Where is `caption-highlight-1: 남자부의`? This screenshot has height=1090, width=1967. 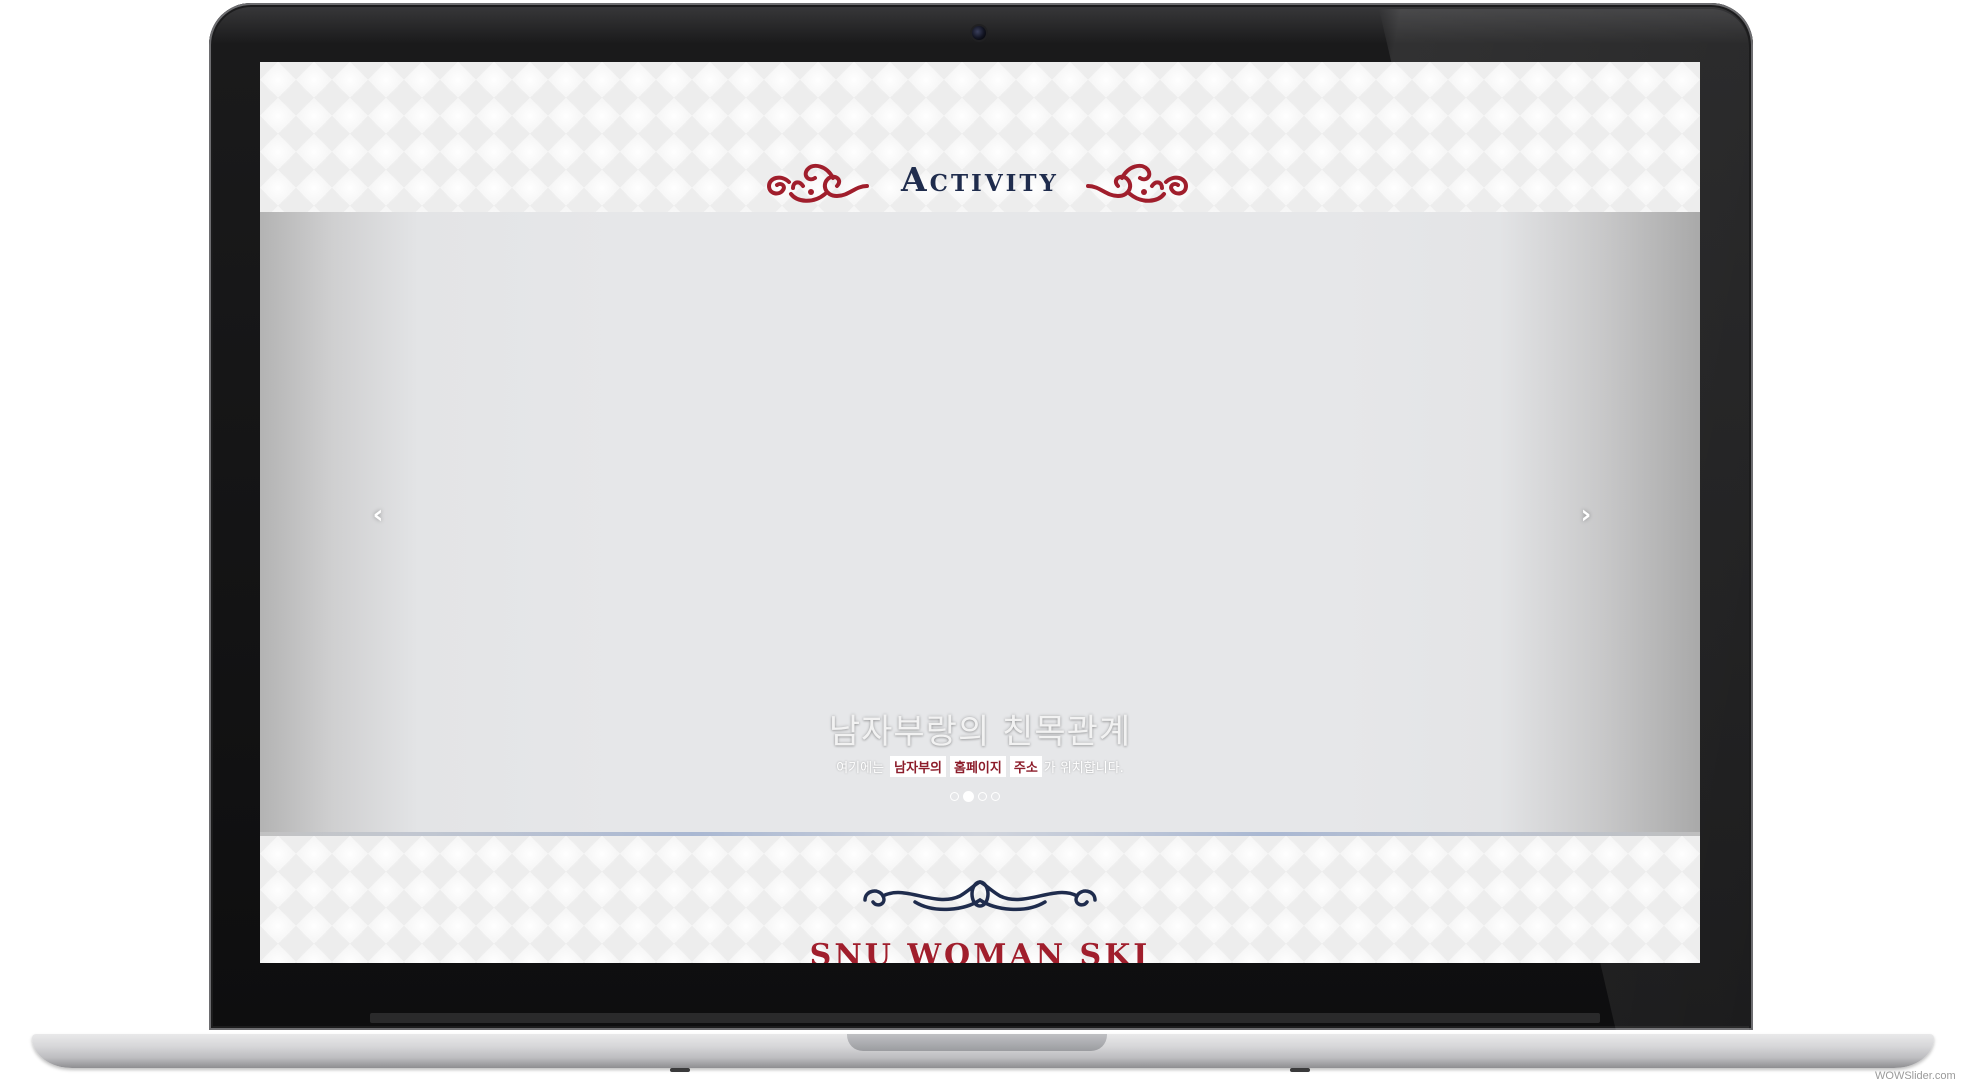
caption-highlight-1: 남자부의 is located at coordinates (918, 766).